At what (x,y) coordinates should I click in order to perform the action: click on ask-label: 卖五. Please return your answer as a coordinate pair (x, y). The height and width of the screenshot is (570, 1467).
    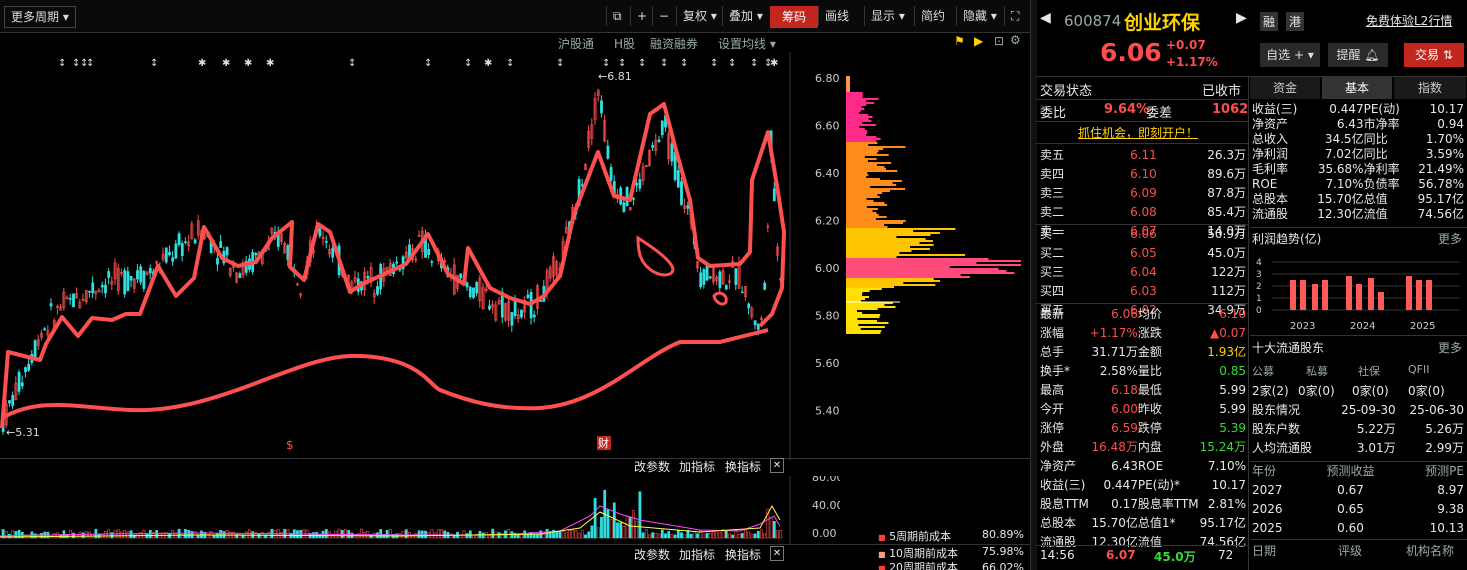
    Looking at the image, I should click on (1052, 155).